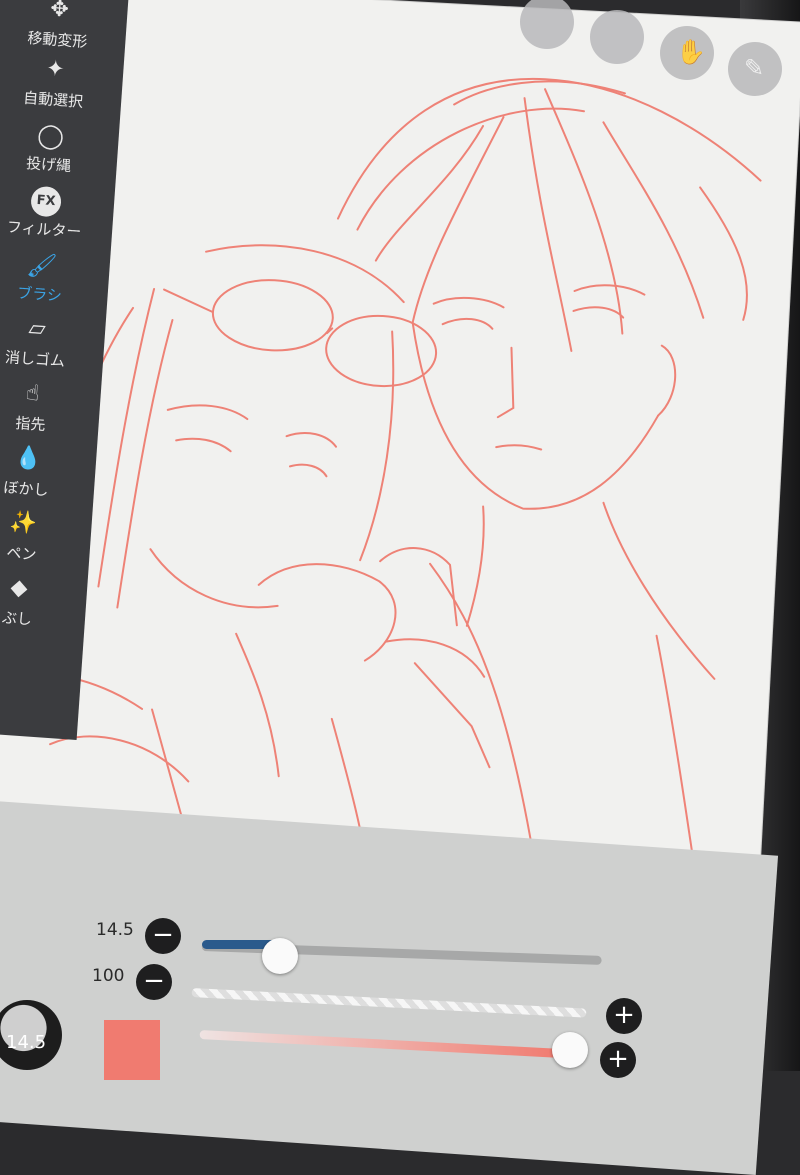  I want to click on size-slider-knob, so click(280, 956).